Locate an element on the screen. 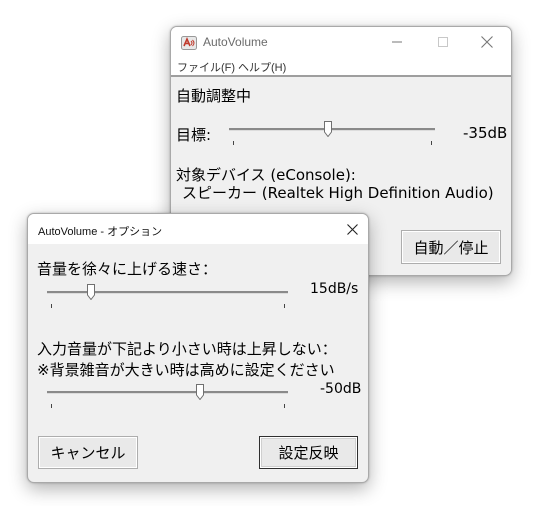 This screenshot has height=506, width=535. menu-help: ヘルプ(H) is located at coordinates (262, 67).